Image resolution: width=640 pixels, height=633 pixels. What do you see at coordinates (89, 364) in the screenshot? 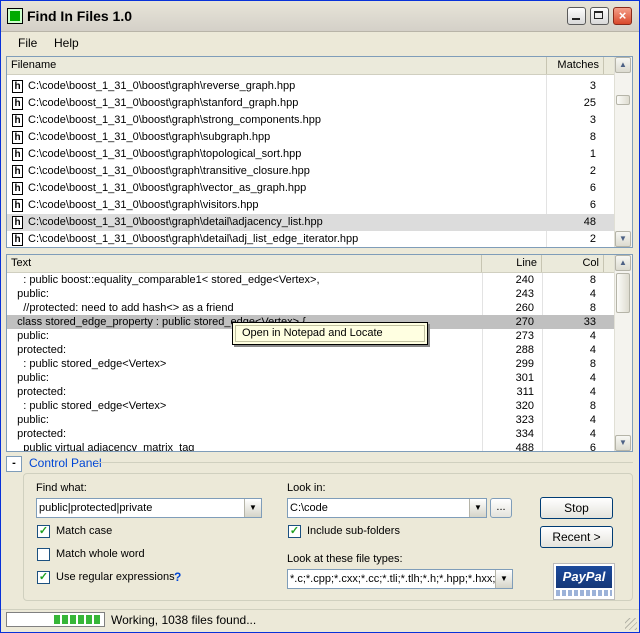
I see `match-row-text: : public stored_edge<Vertex>` at bounding box center [89, 364].